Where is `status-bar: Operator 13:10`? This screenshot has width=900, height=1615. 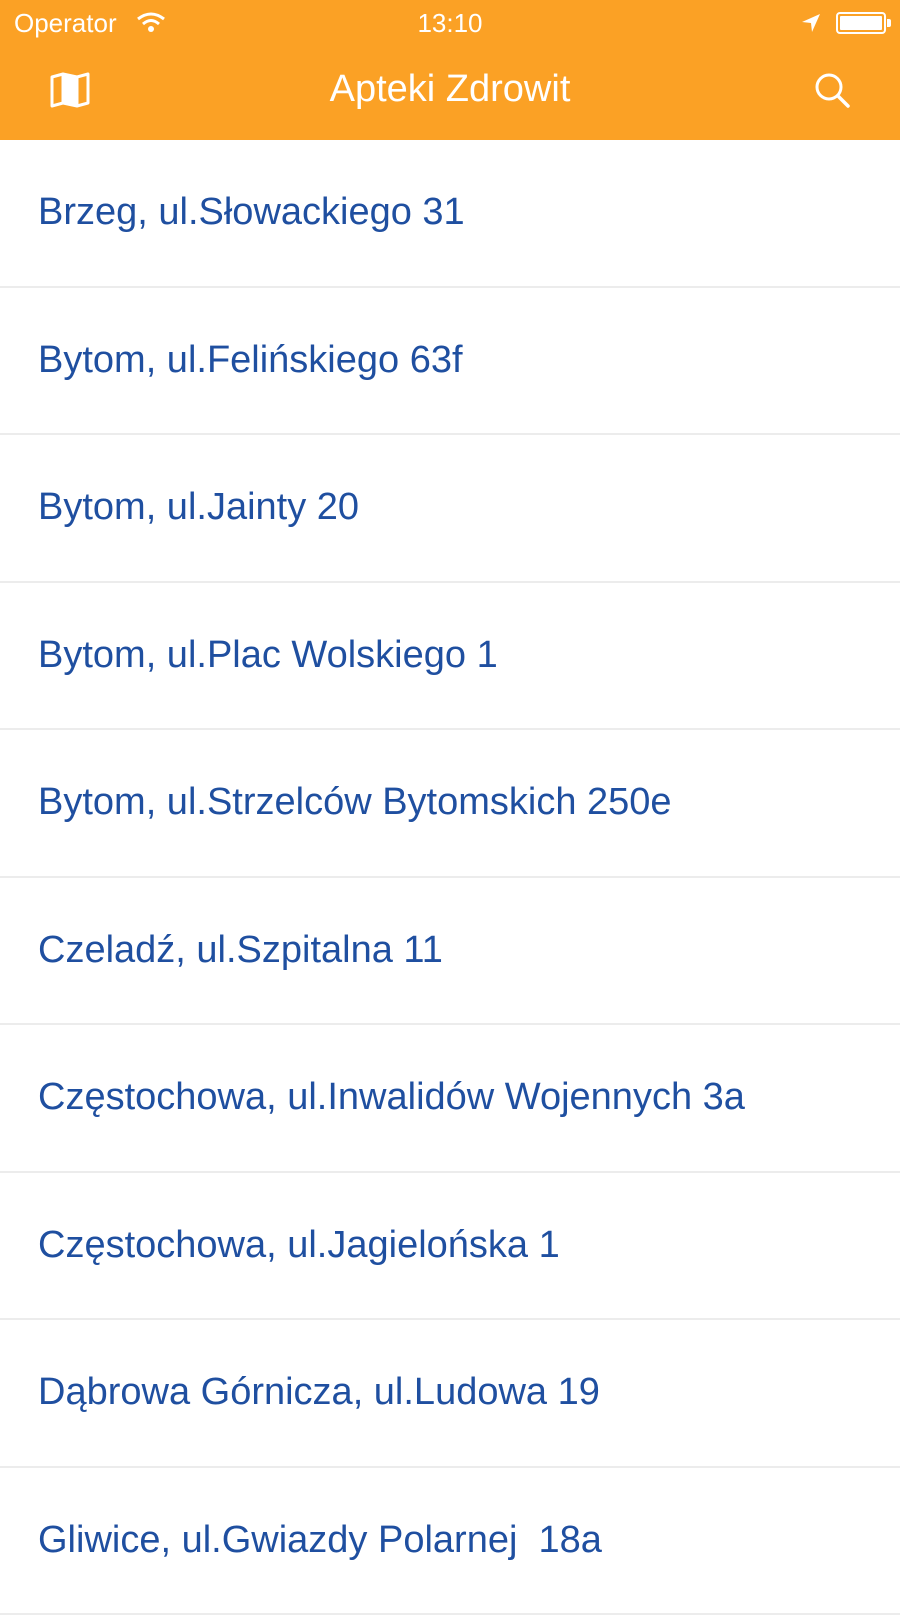
status-bar: Operator 13:10 is located at coordinates (450, 24).